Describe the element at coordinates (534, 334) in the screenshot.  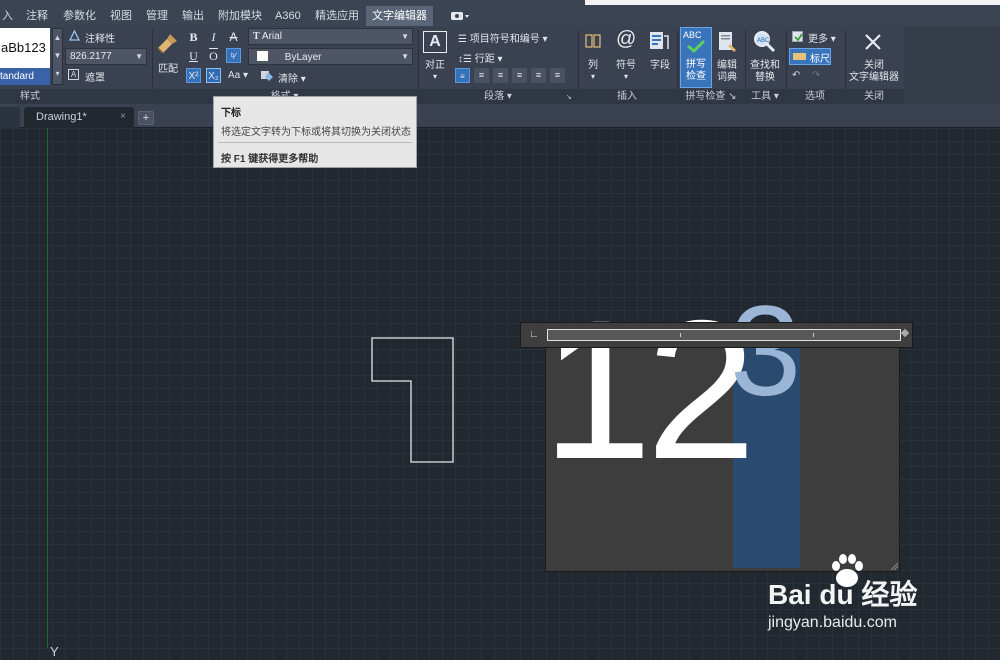
I see `tab-stop-icon: ∟` at that location.